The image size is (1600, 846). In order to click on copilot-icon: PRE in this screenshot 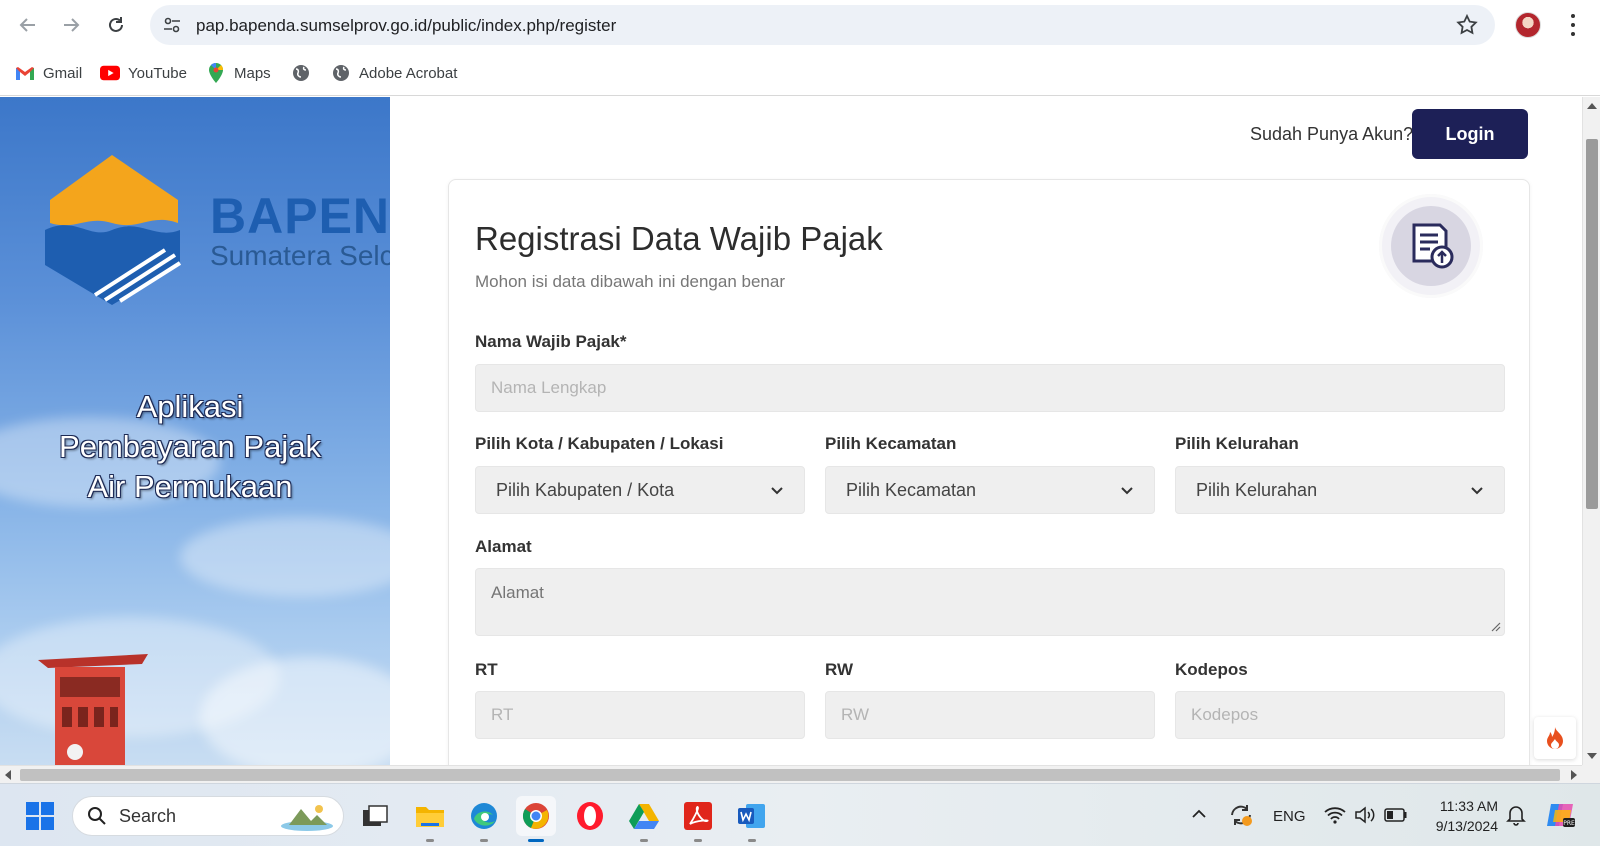, I will do `click(1561, 815)`.